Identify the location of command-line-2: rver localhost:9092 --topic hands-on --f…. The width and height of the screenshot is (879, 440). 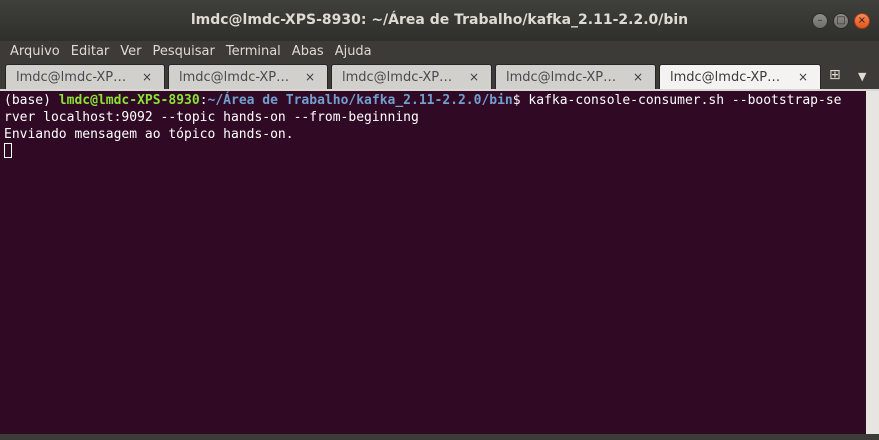
(211, 117).